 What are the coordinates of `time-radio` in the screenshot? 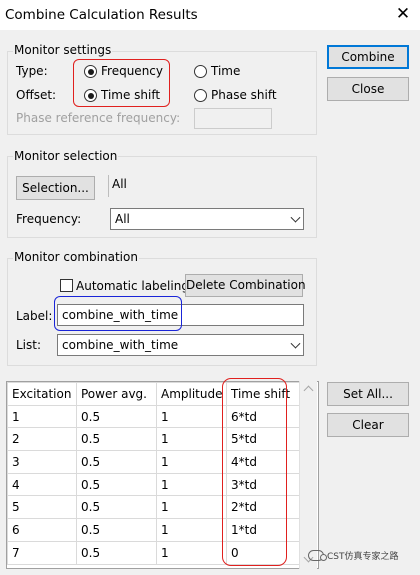 It's located at (200, 71).